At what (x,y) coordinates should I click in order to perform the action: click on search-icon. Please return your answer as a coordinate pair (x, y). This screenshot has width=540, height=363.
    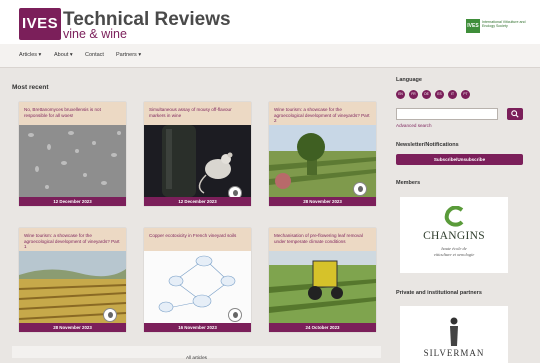
    Looking at the image, I should click on (515, 114).